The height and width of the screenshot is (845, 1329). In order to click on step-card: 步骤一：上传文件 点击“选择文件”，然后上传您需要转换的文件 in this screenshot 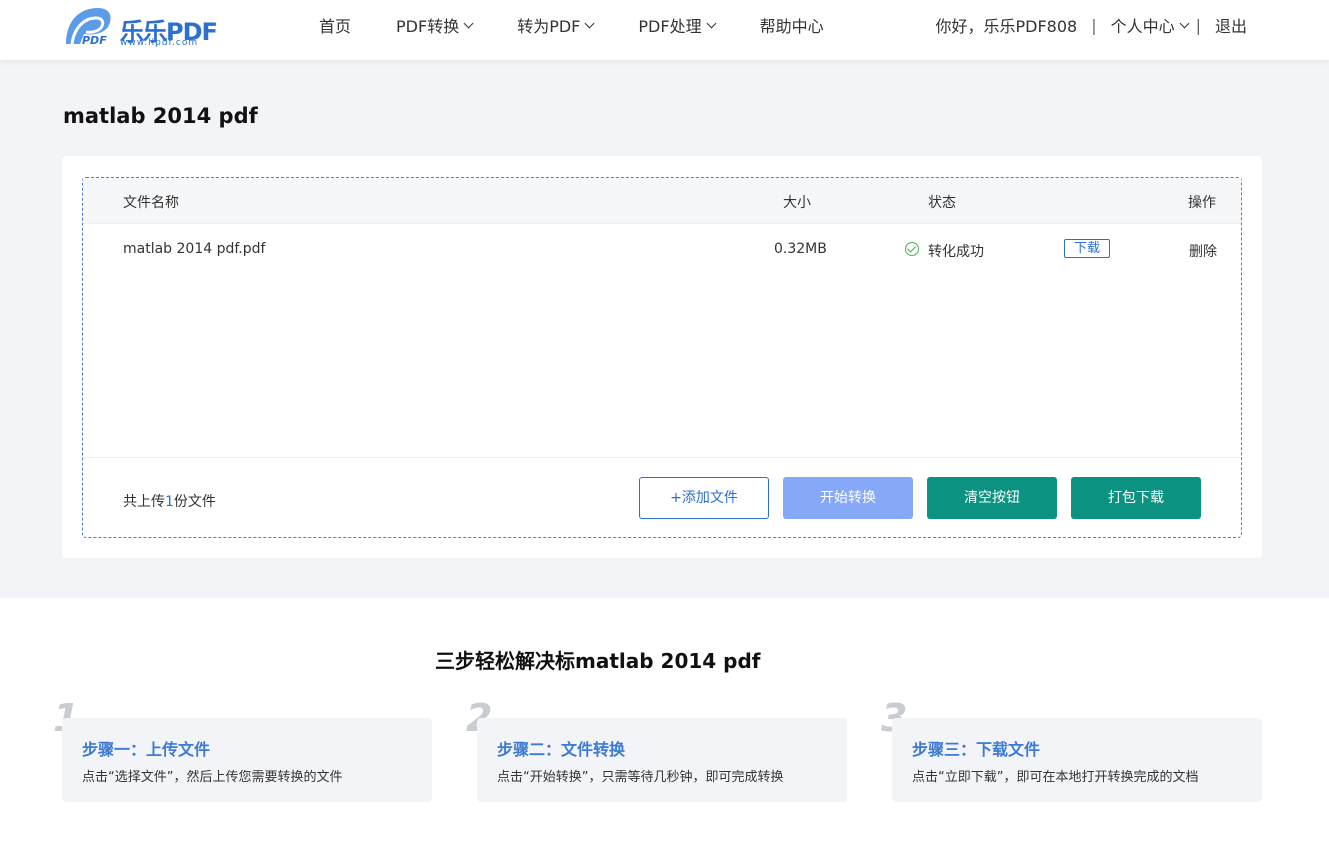, I will do `click(247, 760)`.